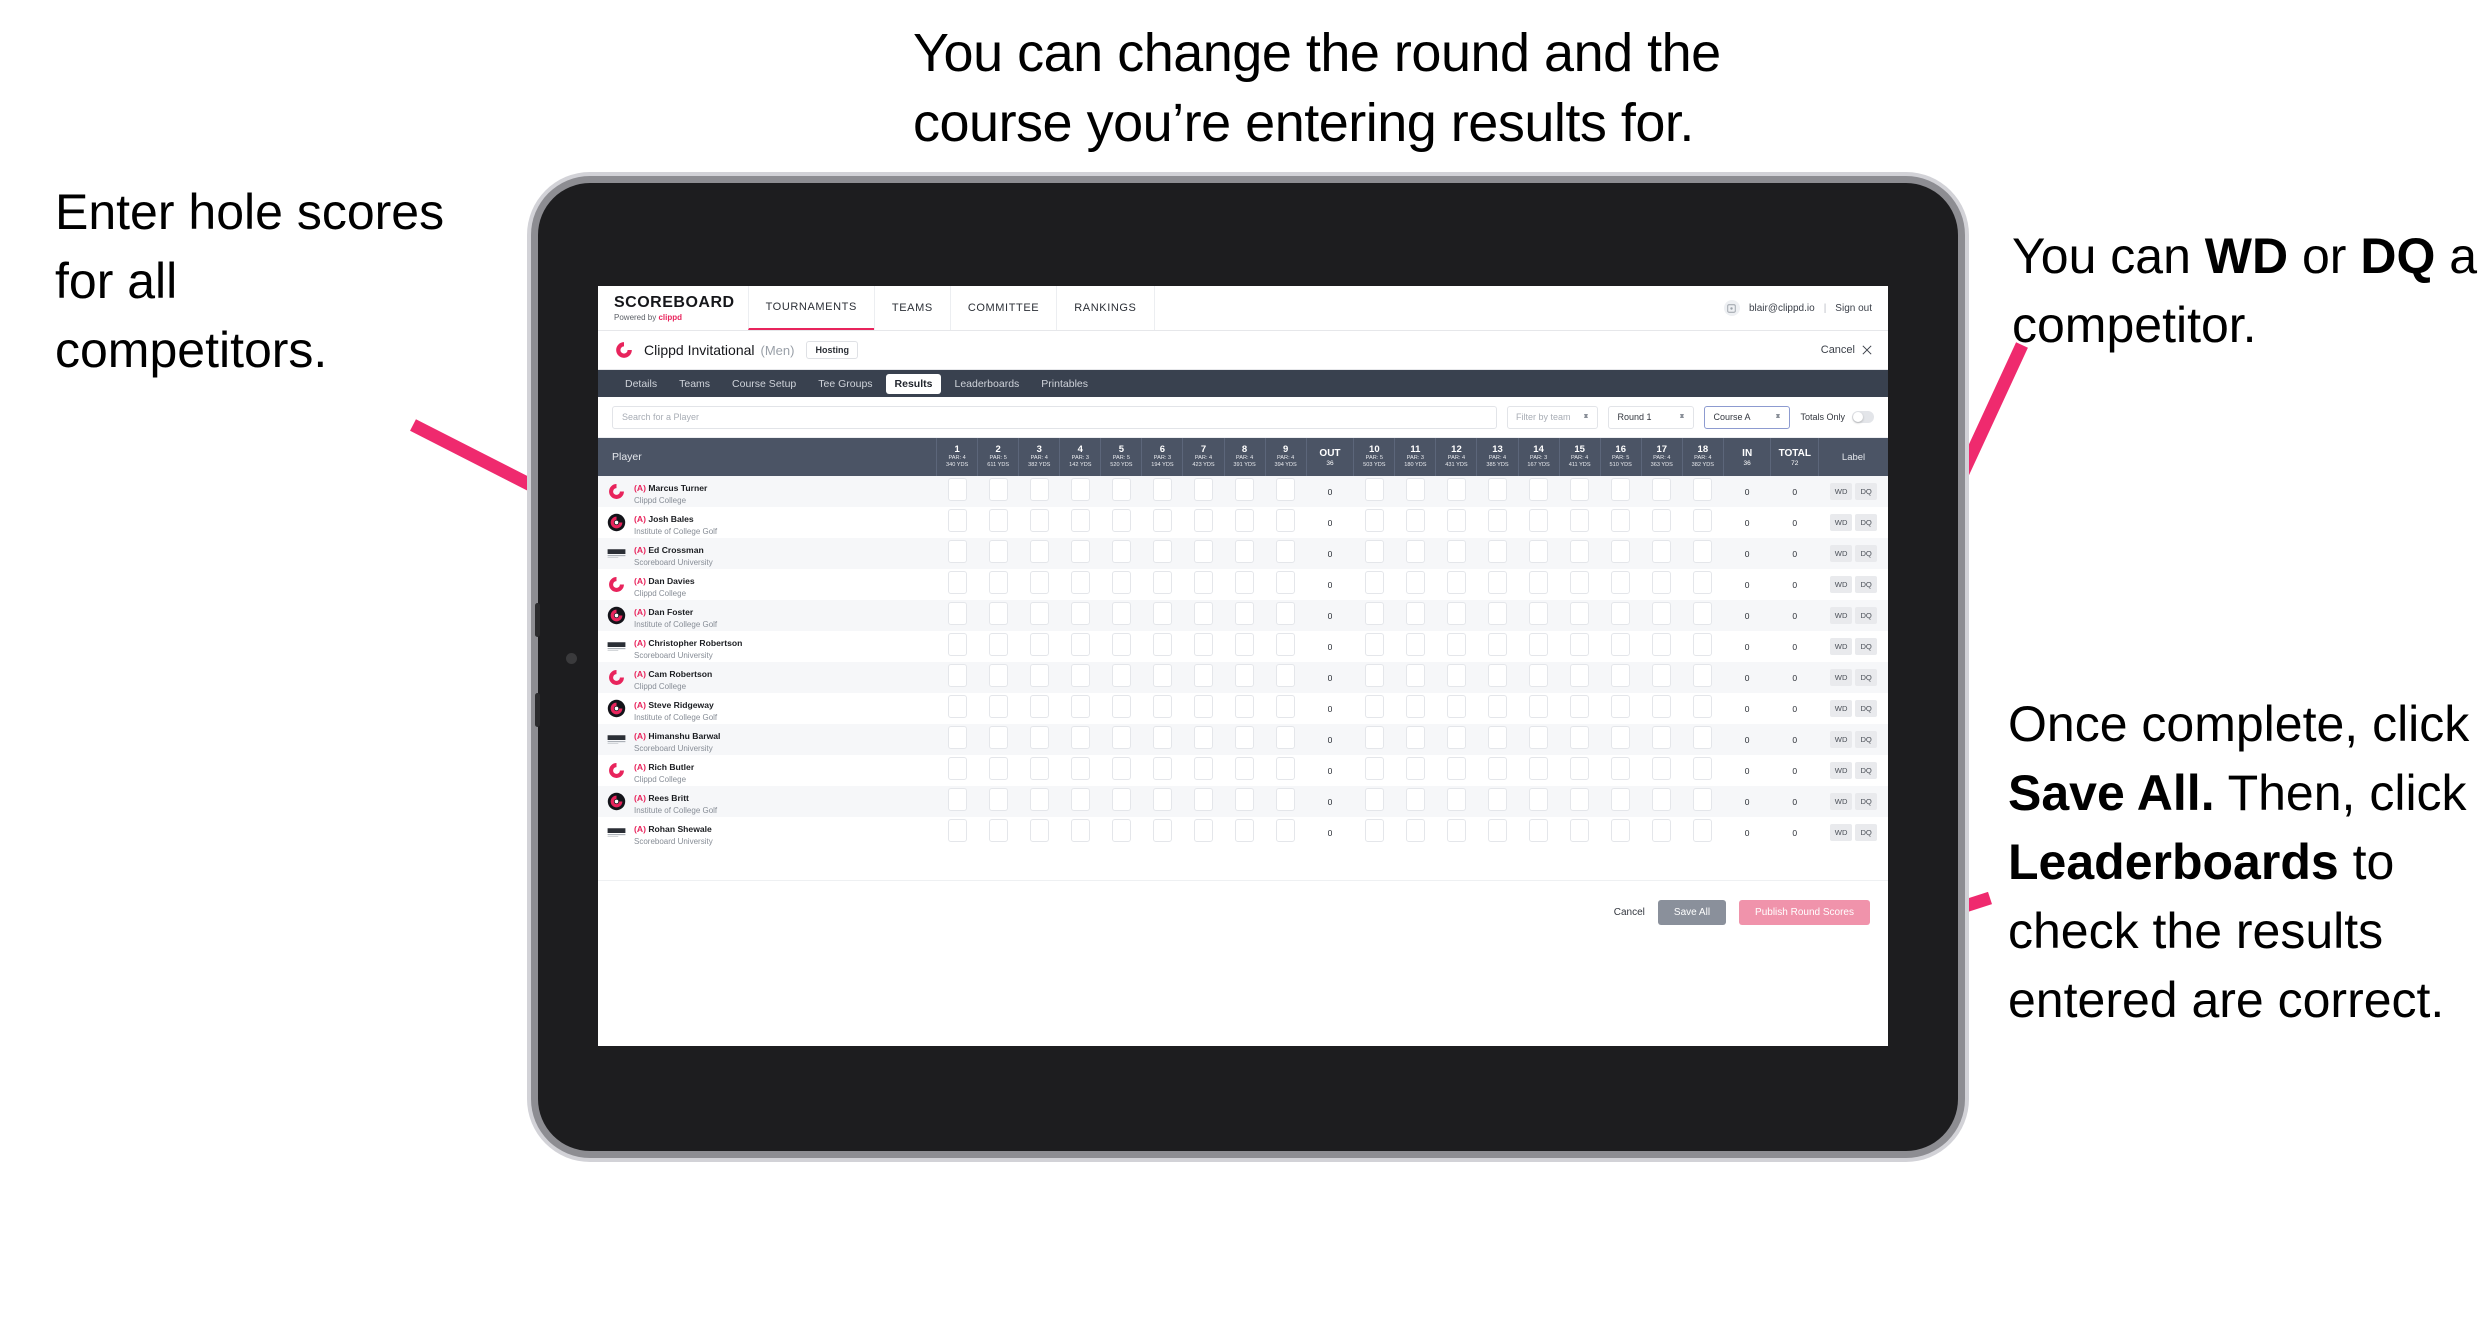  I want to click on search-input: Search for a Player, so click(1055, 417).